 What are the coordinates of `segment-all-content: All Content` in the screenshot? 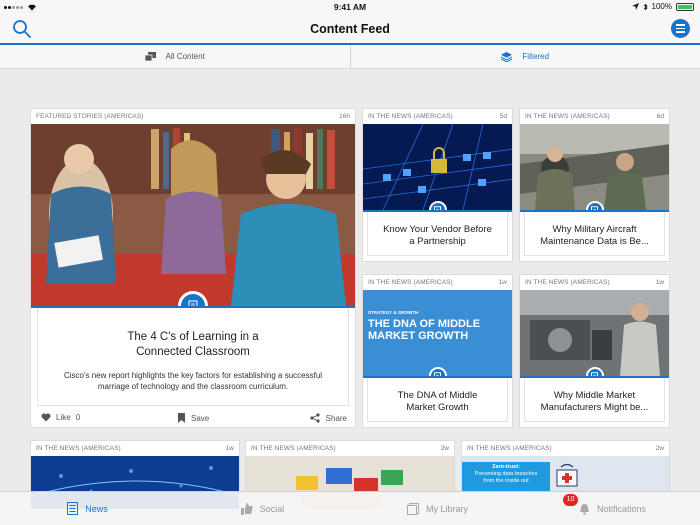 It's located at (175, 56).